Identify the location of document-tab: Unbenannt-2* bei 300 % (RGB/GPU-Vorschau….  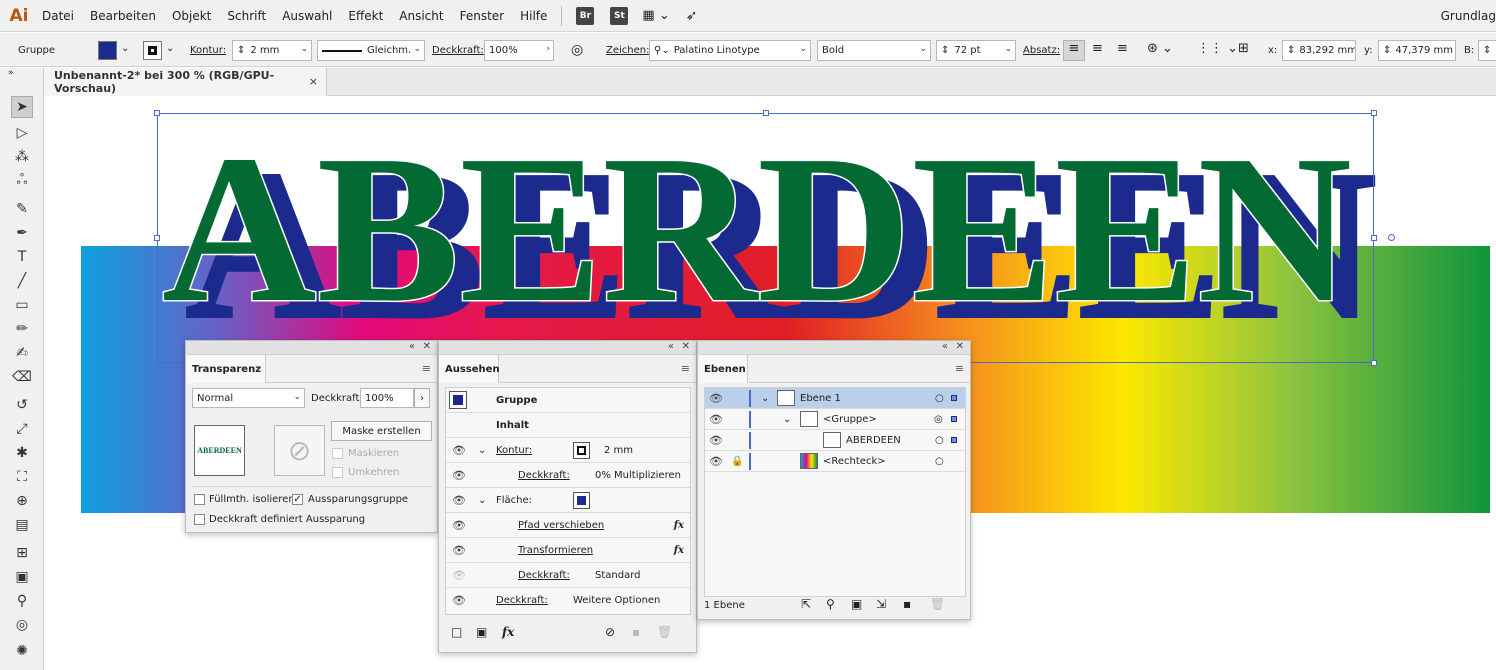
(185, 82).